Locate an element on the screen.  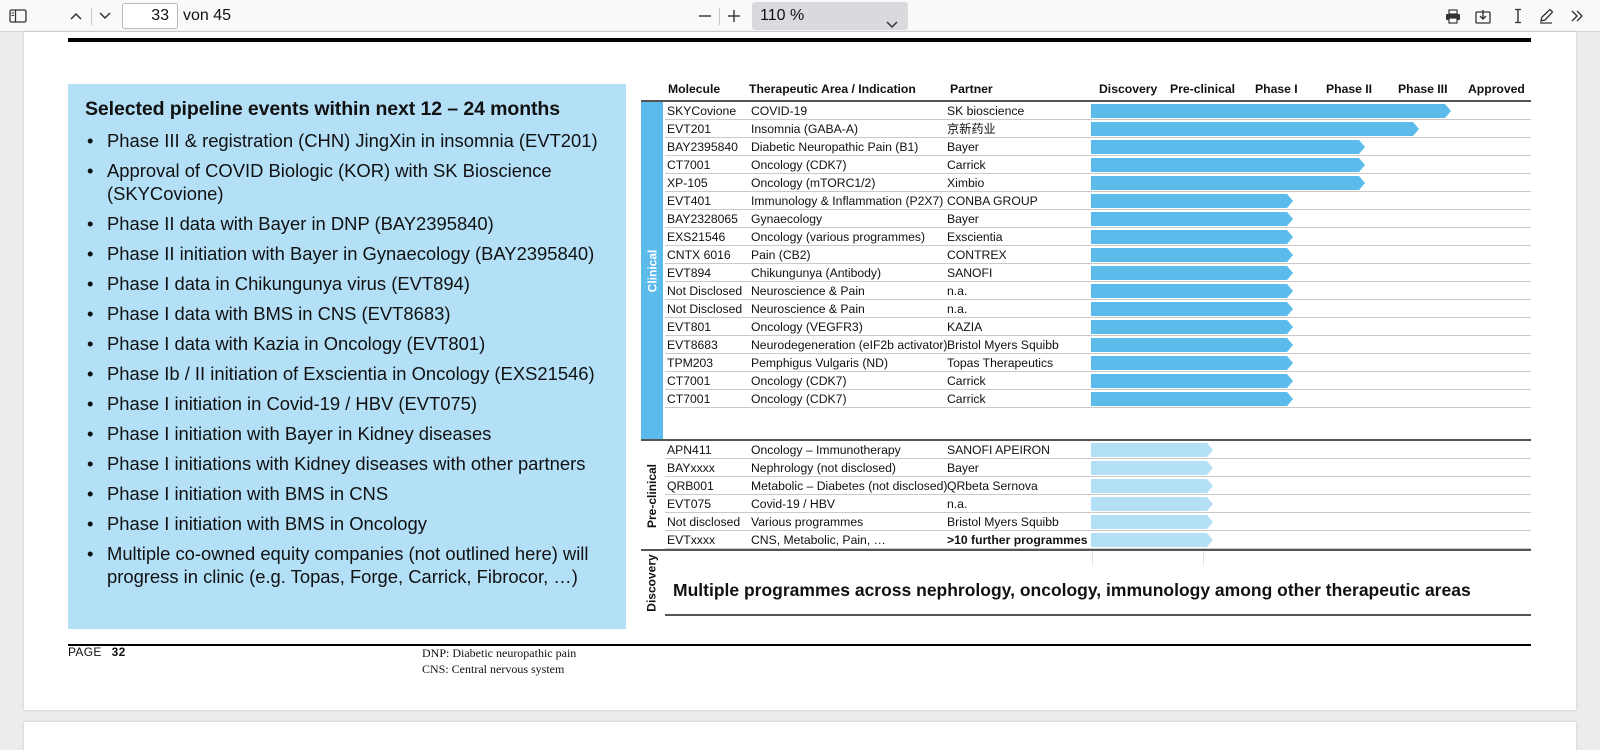
header-approved: Approved is located at coordinates (1496, 89).